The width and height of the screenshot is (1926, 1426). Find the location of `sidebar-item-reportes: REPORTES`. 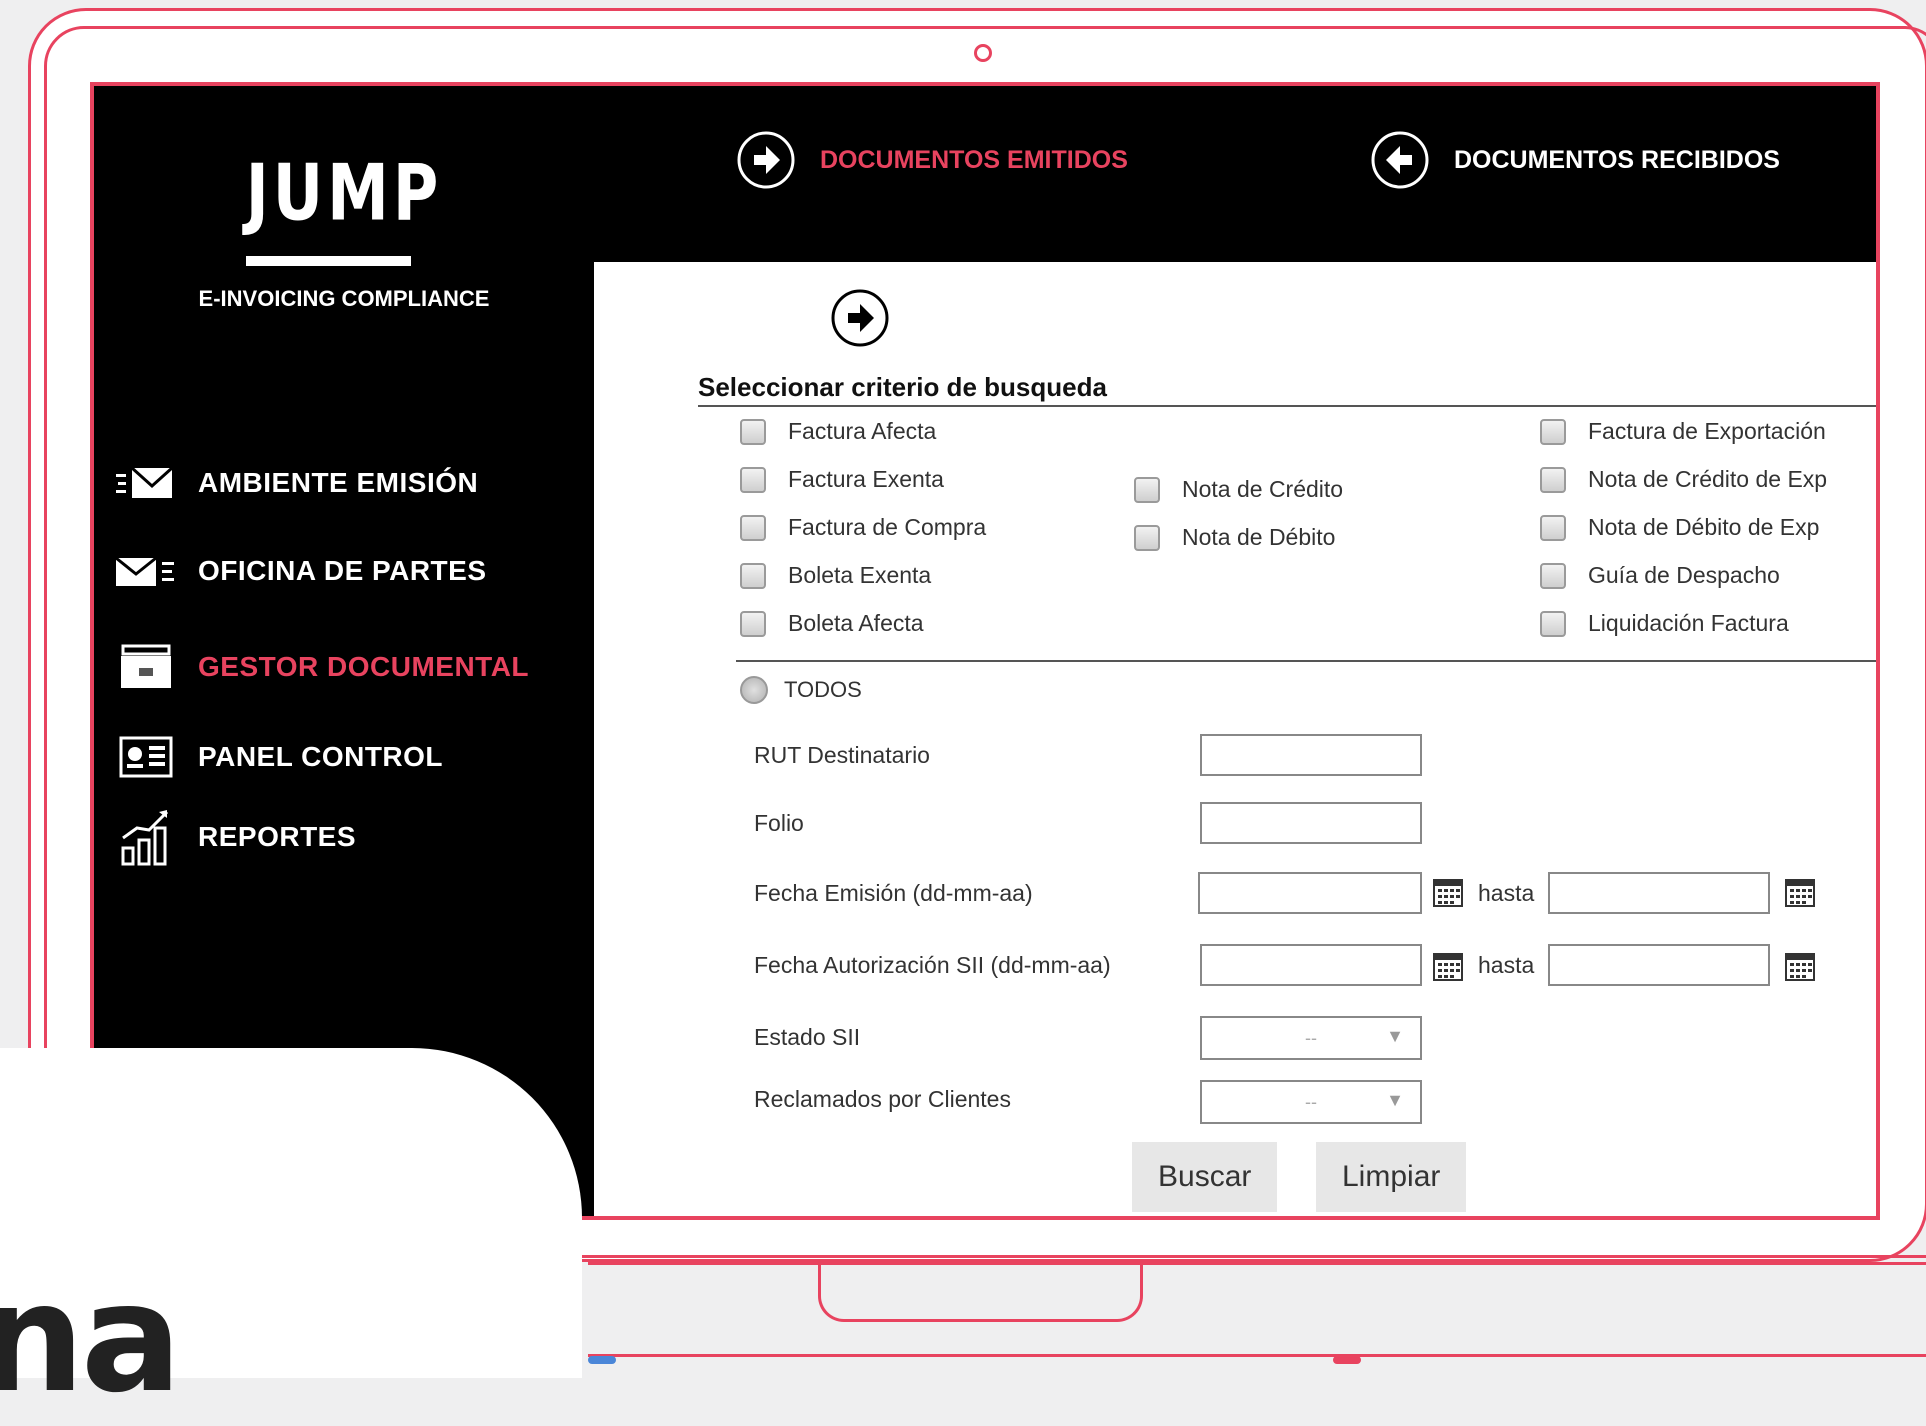

sidebar-item-reportes: REPORTES is located at coordinates (236, 838).